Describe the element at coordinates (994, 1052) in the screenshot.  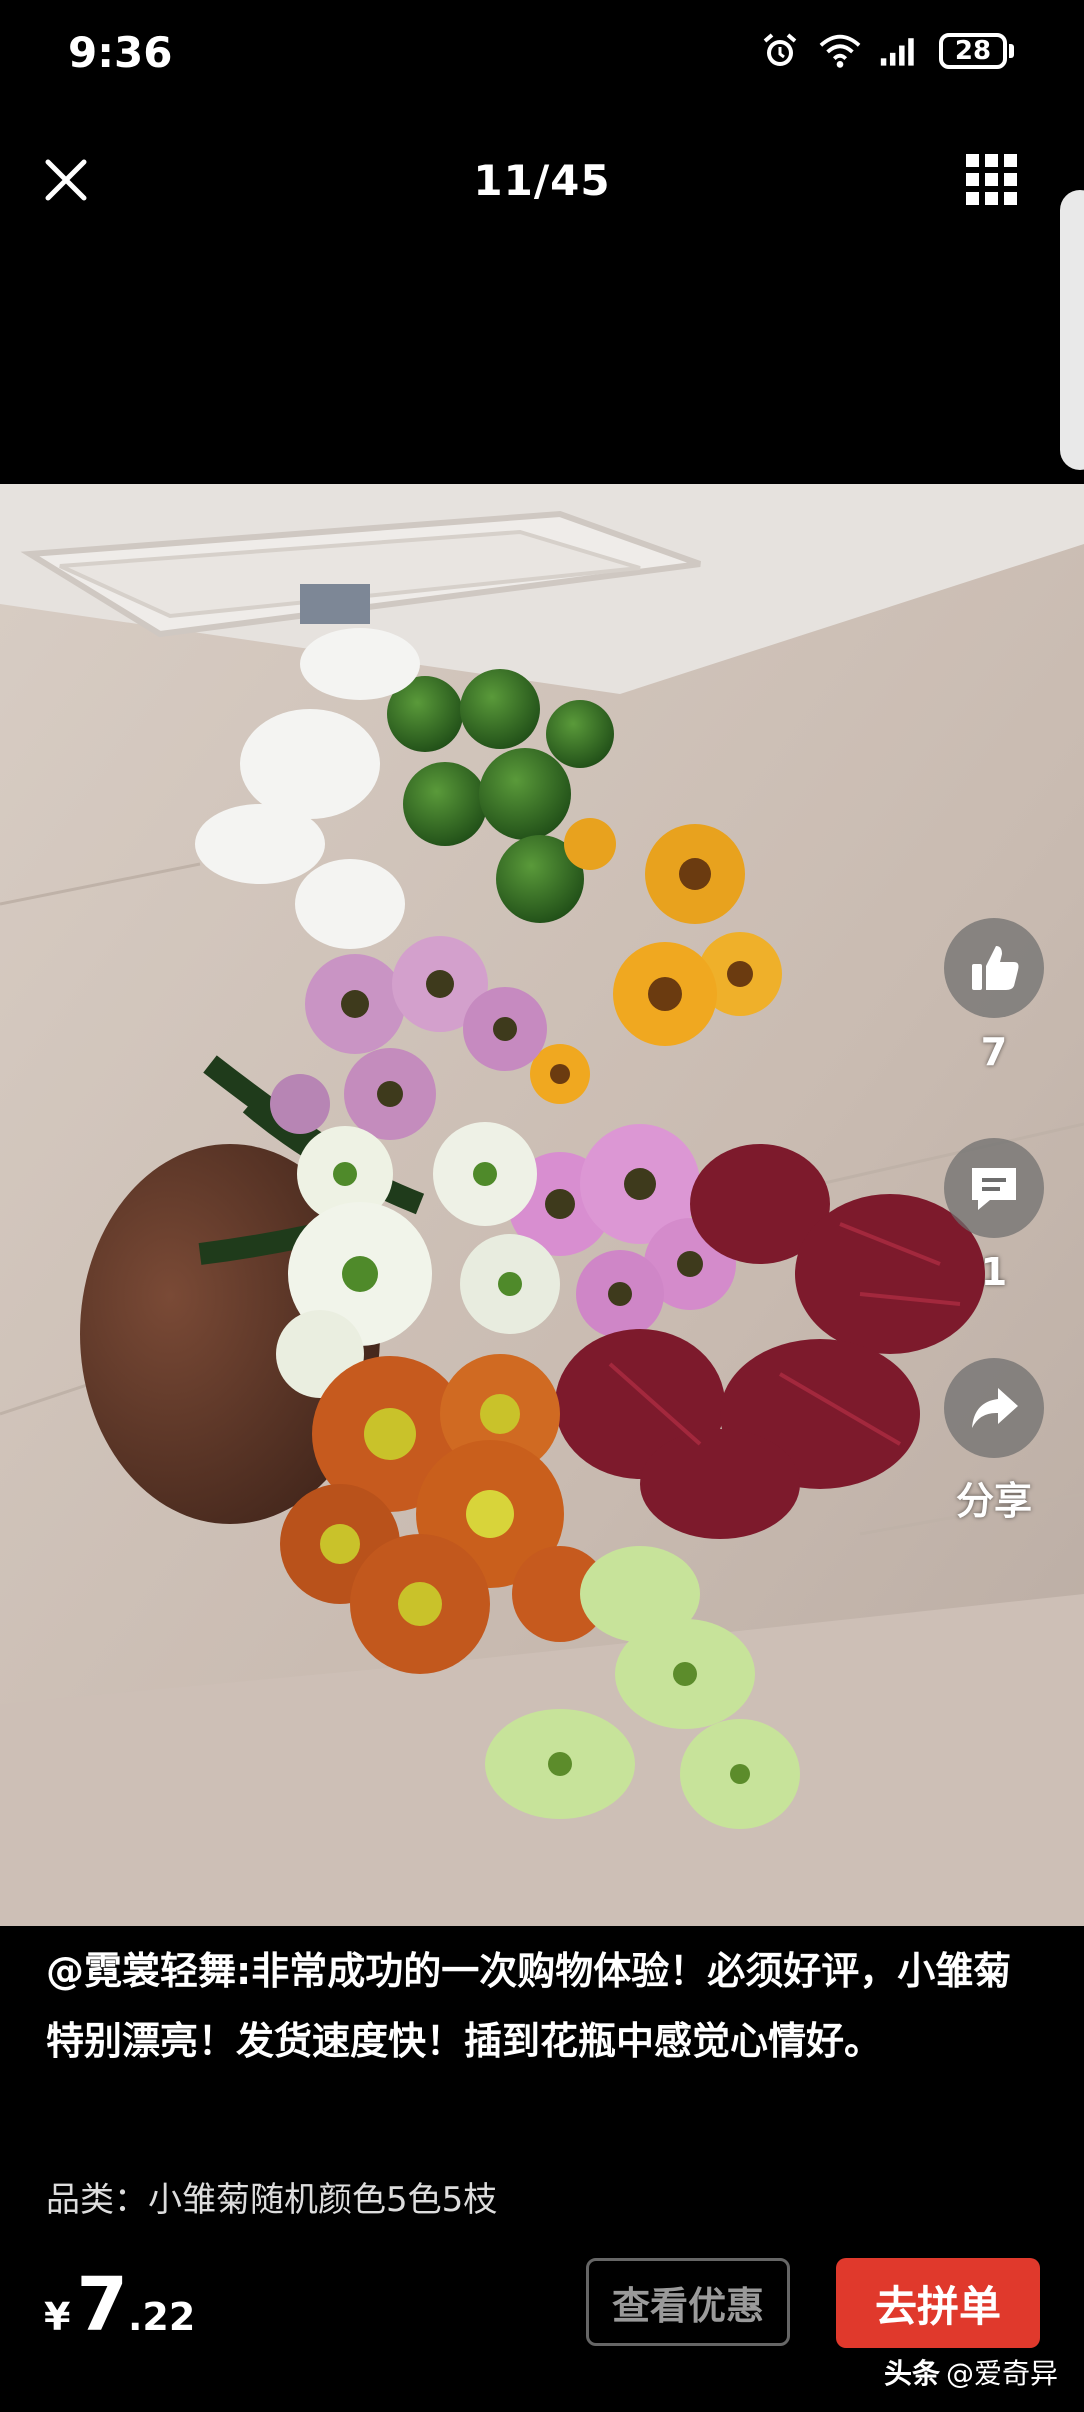
I see `like-count: 7` at that location.